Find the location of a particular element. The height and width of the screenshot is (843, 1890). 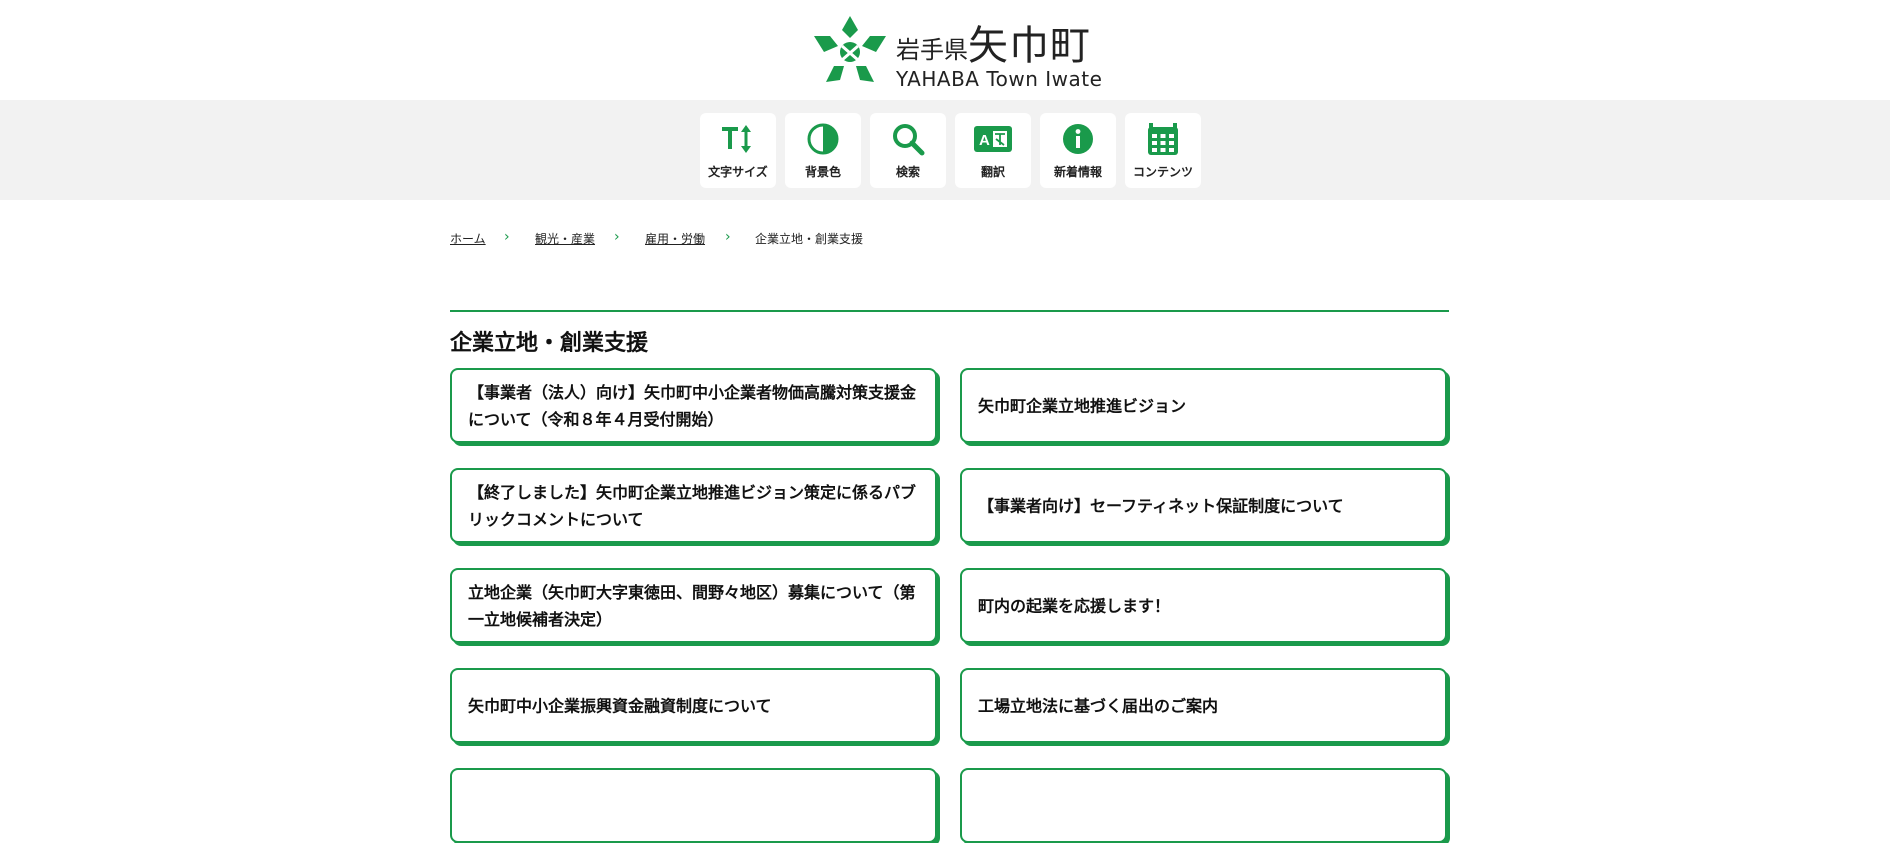

article-card-title: 【事業者向け】セーフティネット保証制度について is located at coordinates (1161, 505).